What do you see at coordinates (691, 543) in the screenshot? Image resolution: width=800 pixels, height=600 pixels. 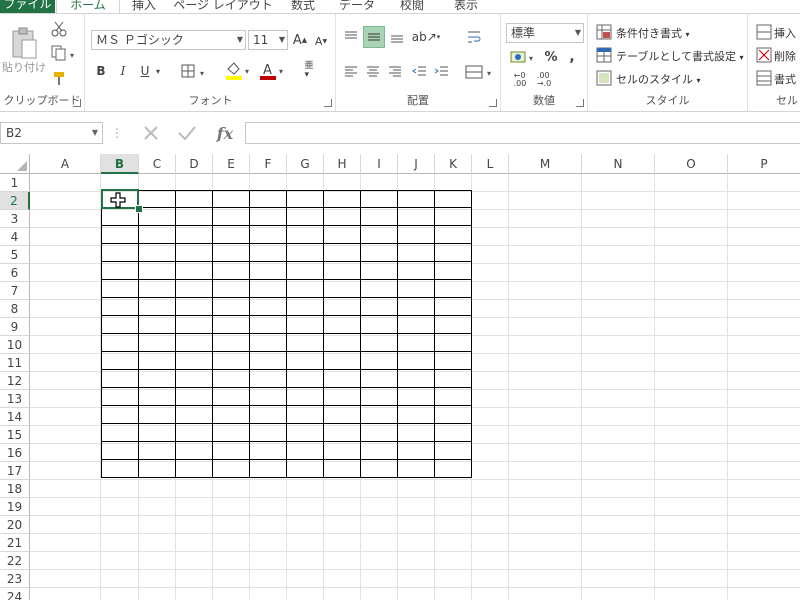 I see `cell-O21` at bounding box center [691, 543].